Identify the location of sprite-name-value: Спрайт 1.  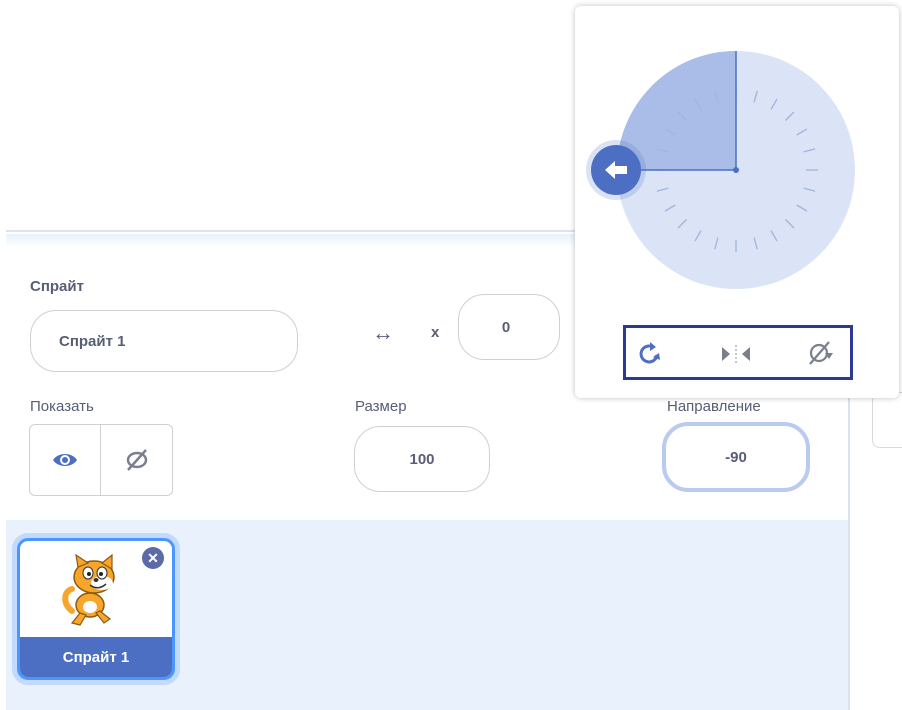
(92, 341).